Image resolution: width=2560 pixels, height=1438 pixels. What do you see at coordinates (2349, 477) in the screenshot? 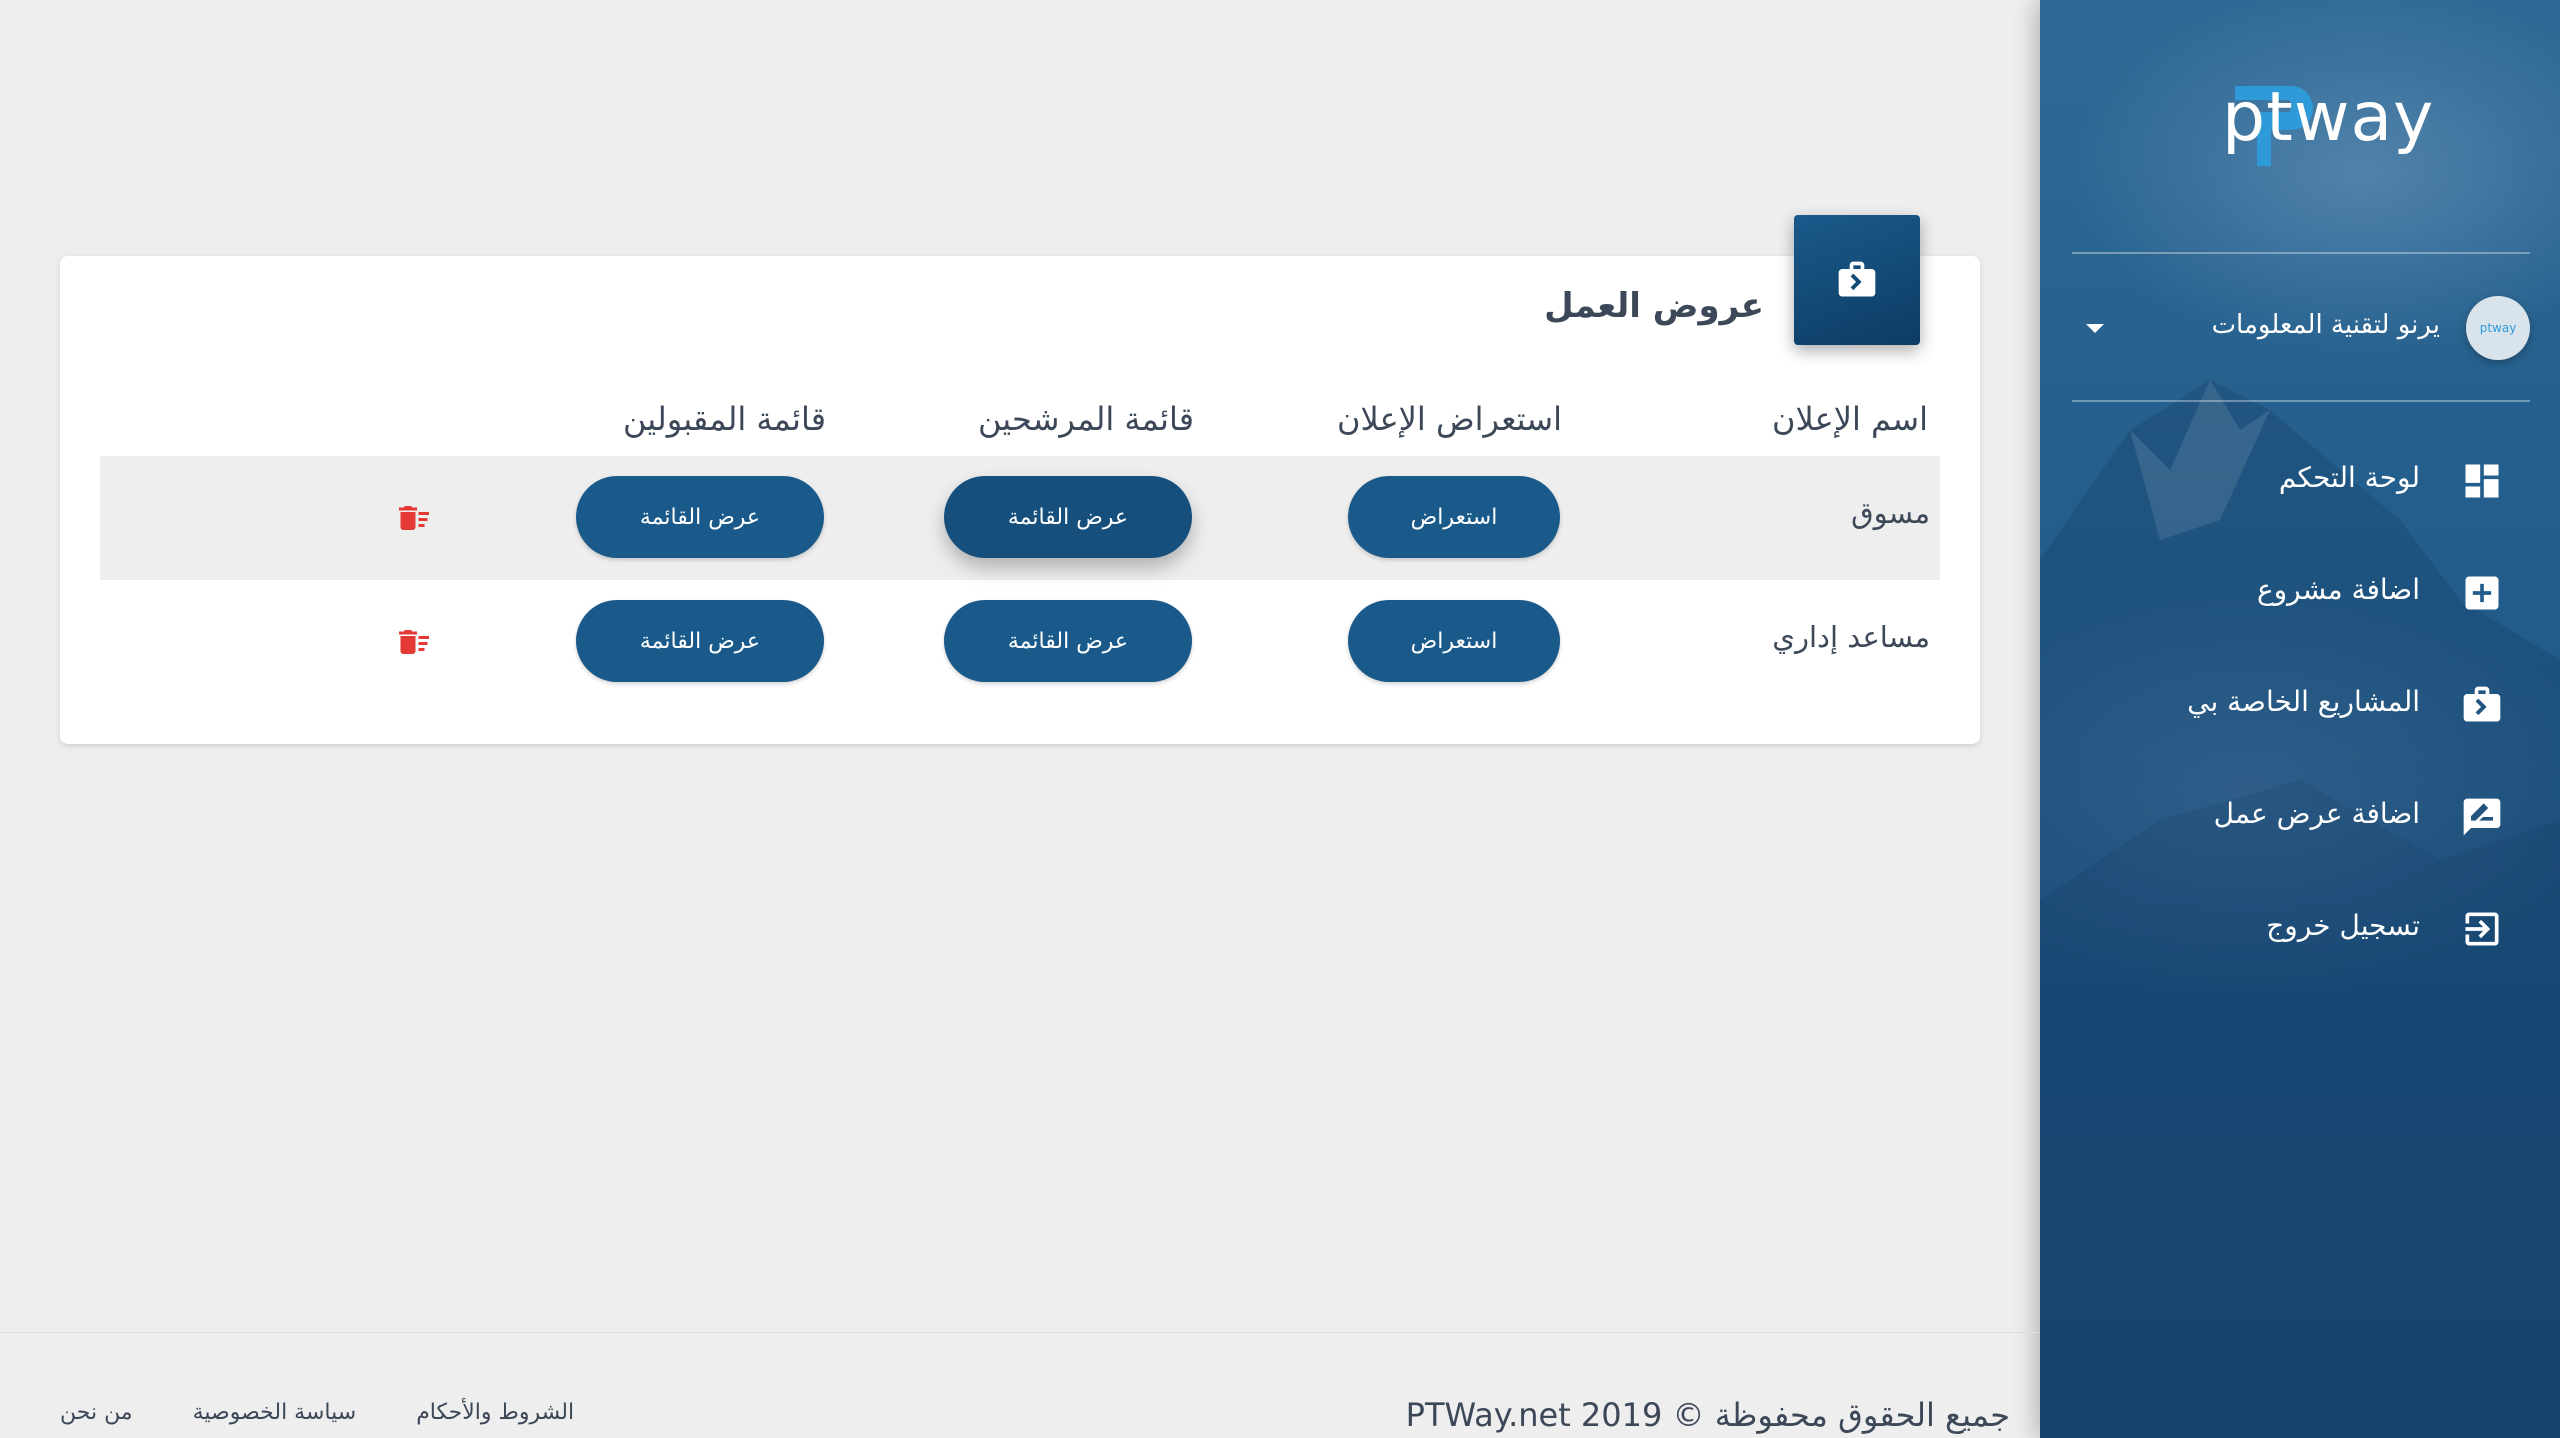
I see `sidebar-item-label: لوحة التحكم` at bounding box center [2349, 477].